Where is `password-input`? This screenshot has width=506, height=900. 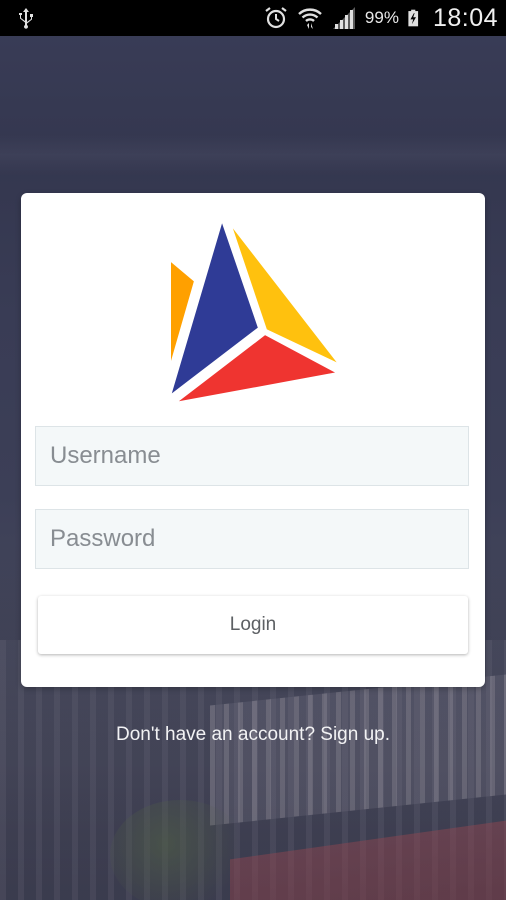
password-input is located at coordinates (252, 539).